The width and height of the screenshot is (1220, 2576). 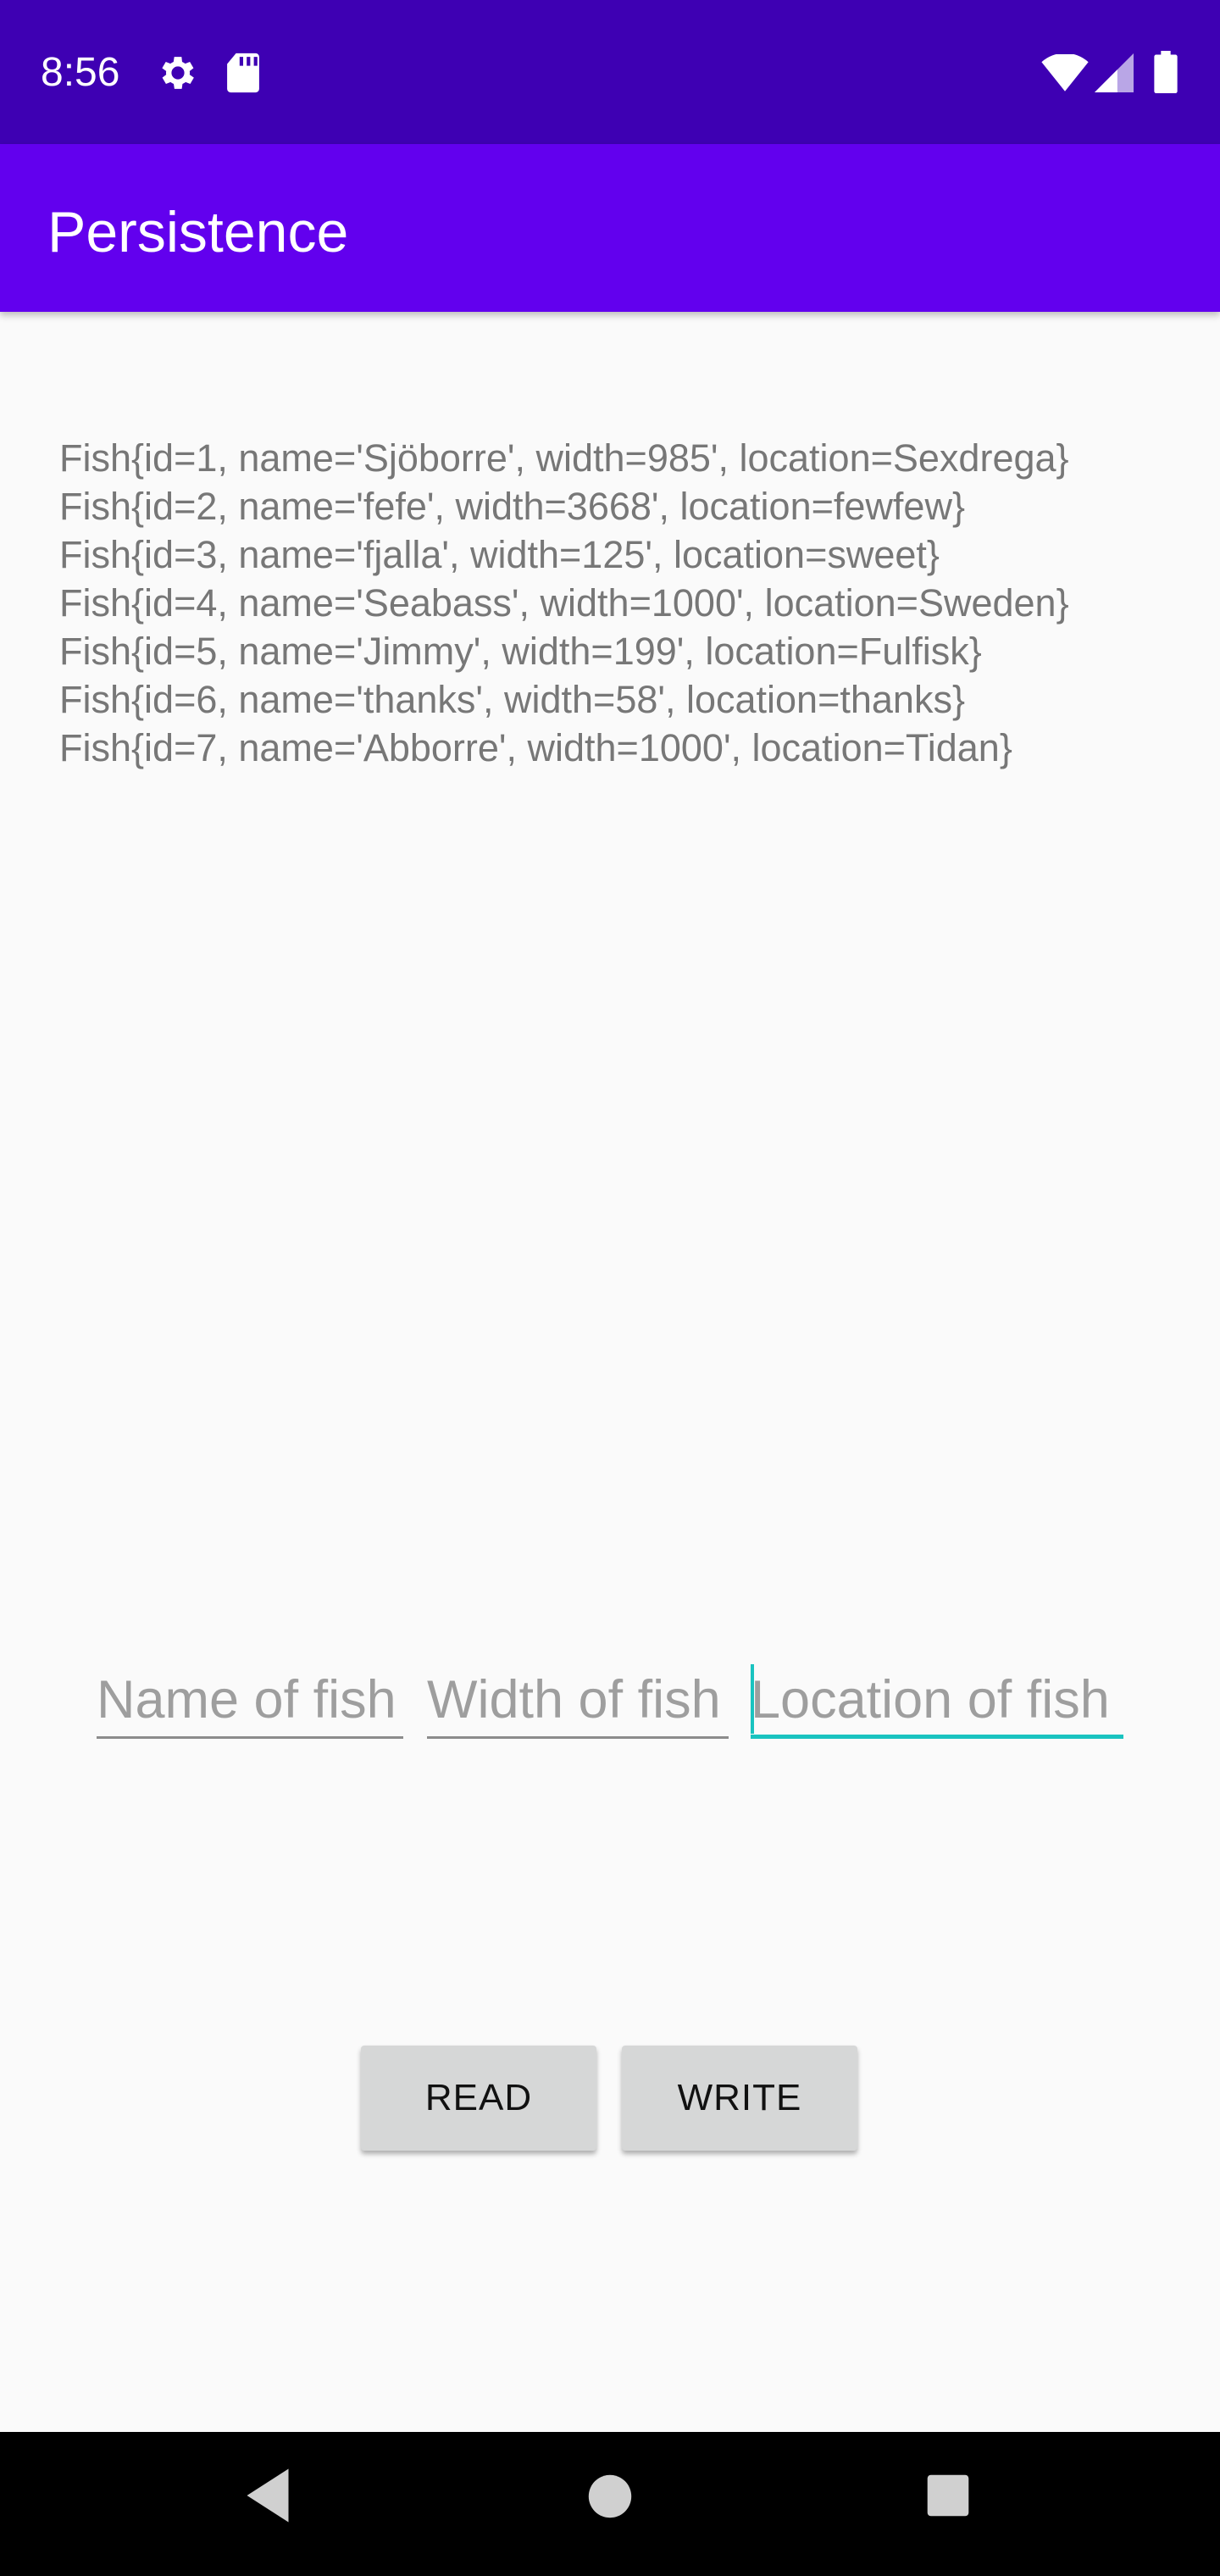 What do you see at coordinates (930, 1699) in the screenshot?
I see `location-of-fish-placeholder: Location of fish` at bounding box center [930, 1699].